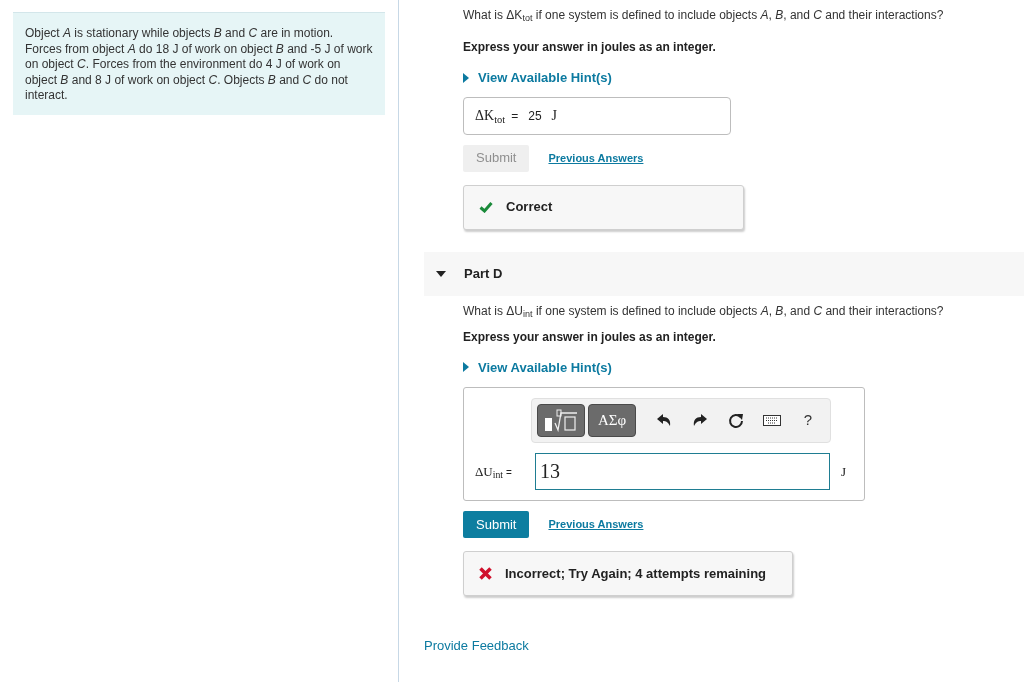 Image resolution: width=1024 pixels, height=682 pixels. What do you see at coordinates (636, 573) in the screenshot?
I see `feedback-text: Incorrect; Try Again; 4 attempts remaining` at bounding box center [636, 573].